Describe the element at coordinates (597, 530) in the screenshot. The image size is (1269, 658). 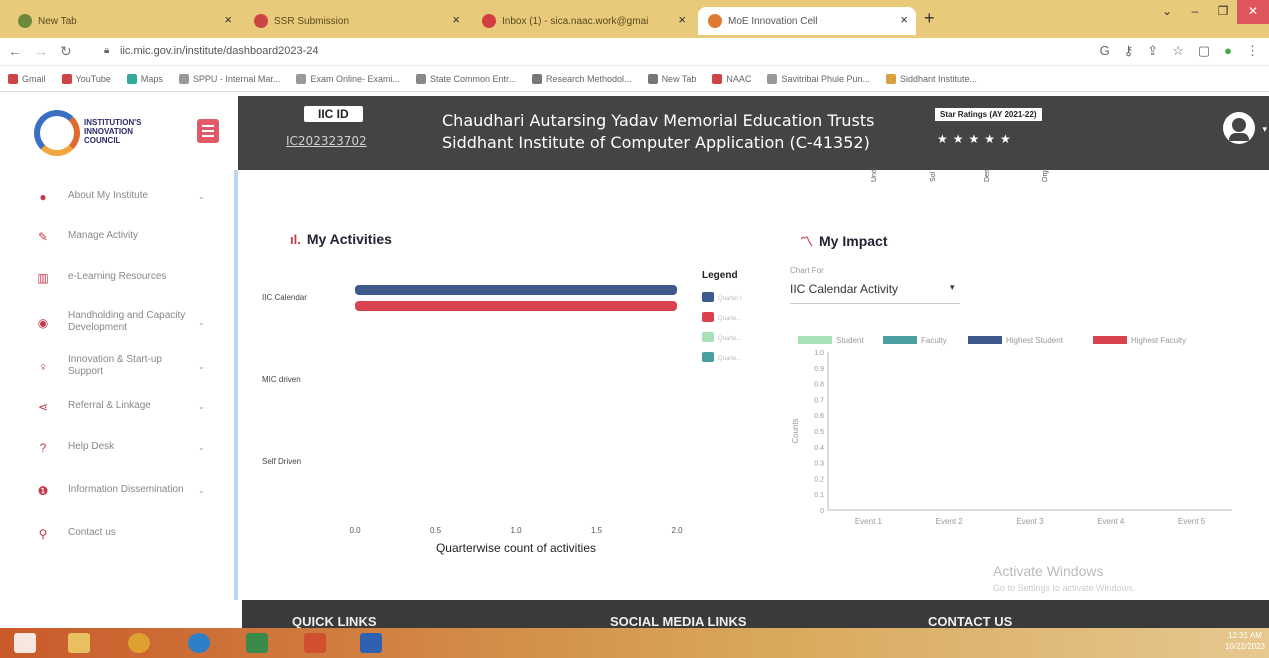
I see `x-tick-label: 1.5` at that location.